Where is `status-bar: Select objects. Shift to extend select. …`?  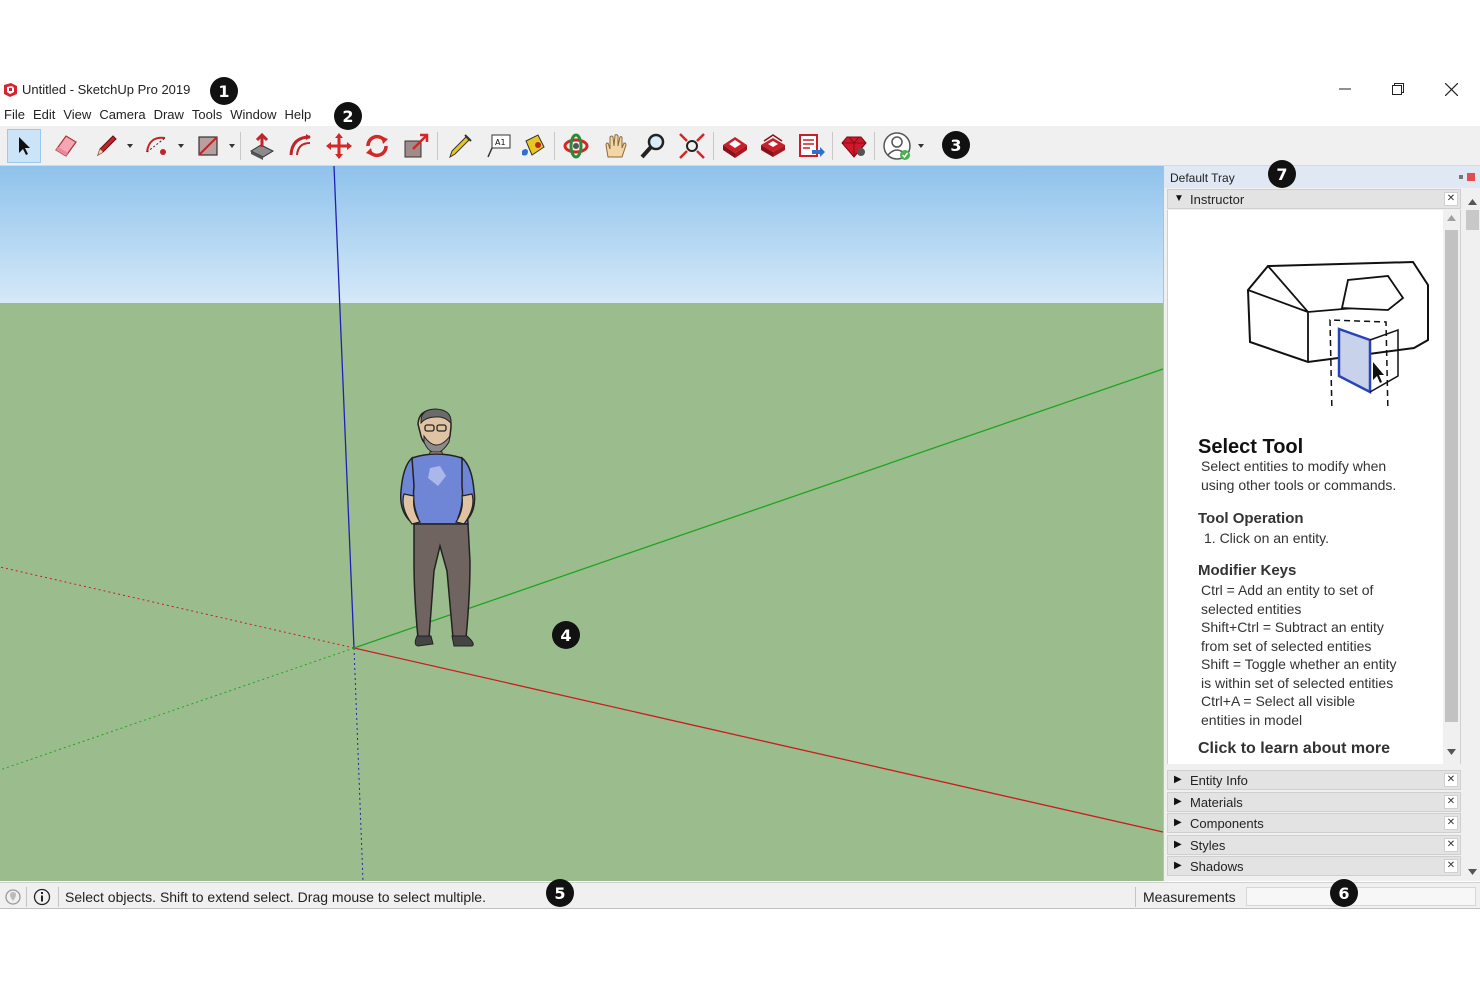
status-bar: Select objects. Shift to extend select. … is located at coordinates (740, 895).